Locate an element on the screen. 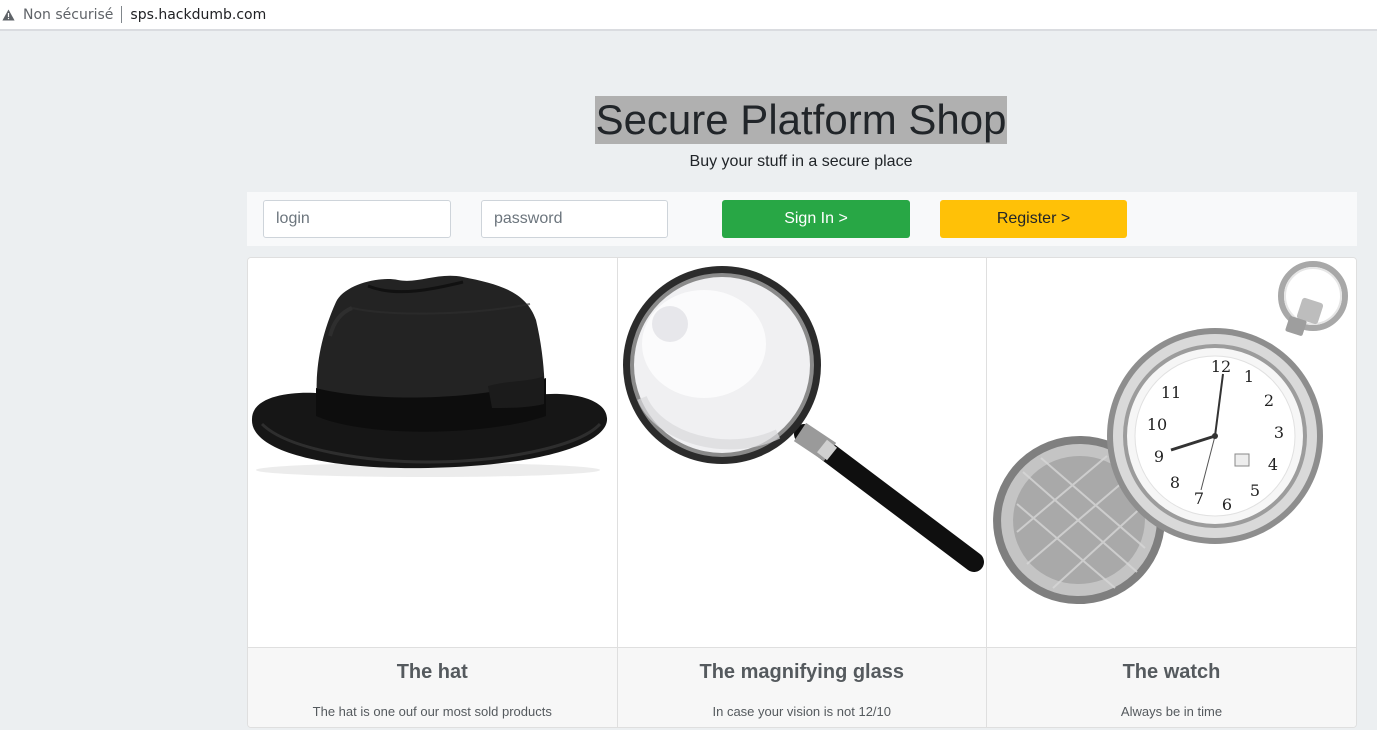  login-form: Sign In > Register > is located at coordinates (802, 219).